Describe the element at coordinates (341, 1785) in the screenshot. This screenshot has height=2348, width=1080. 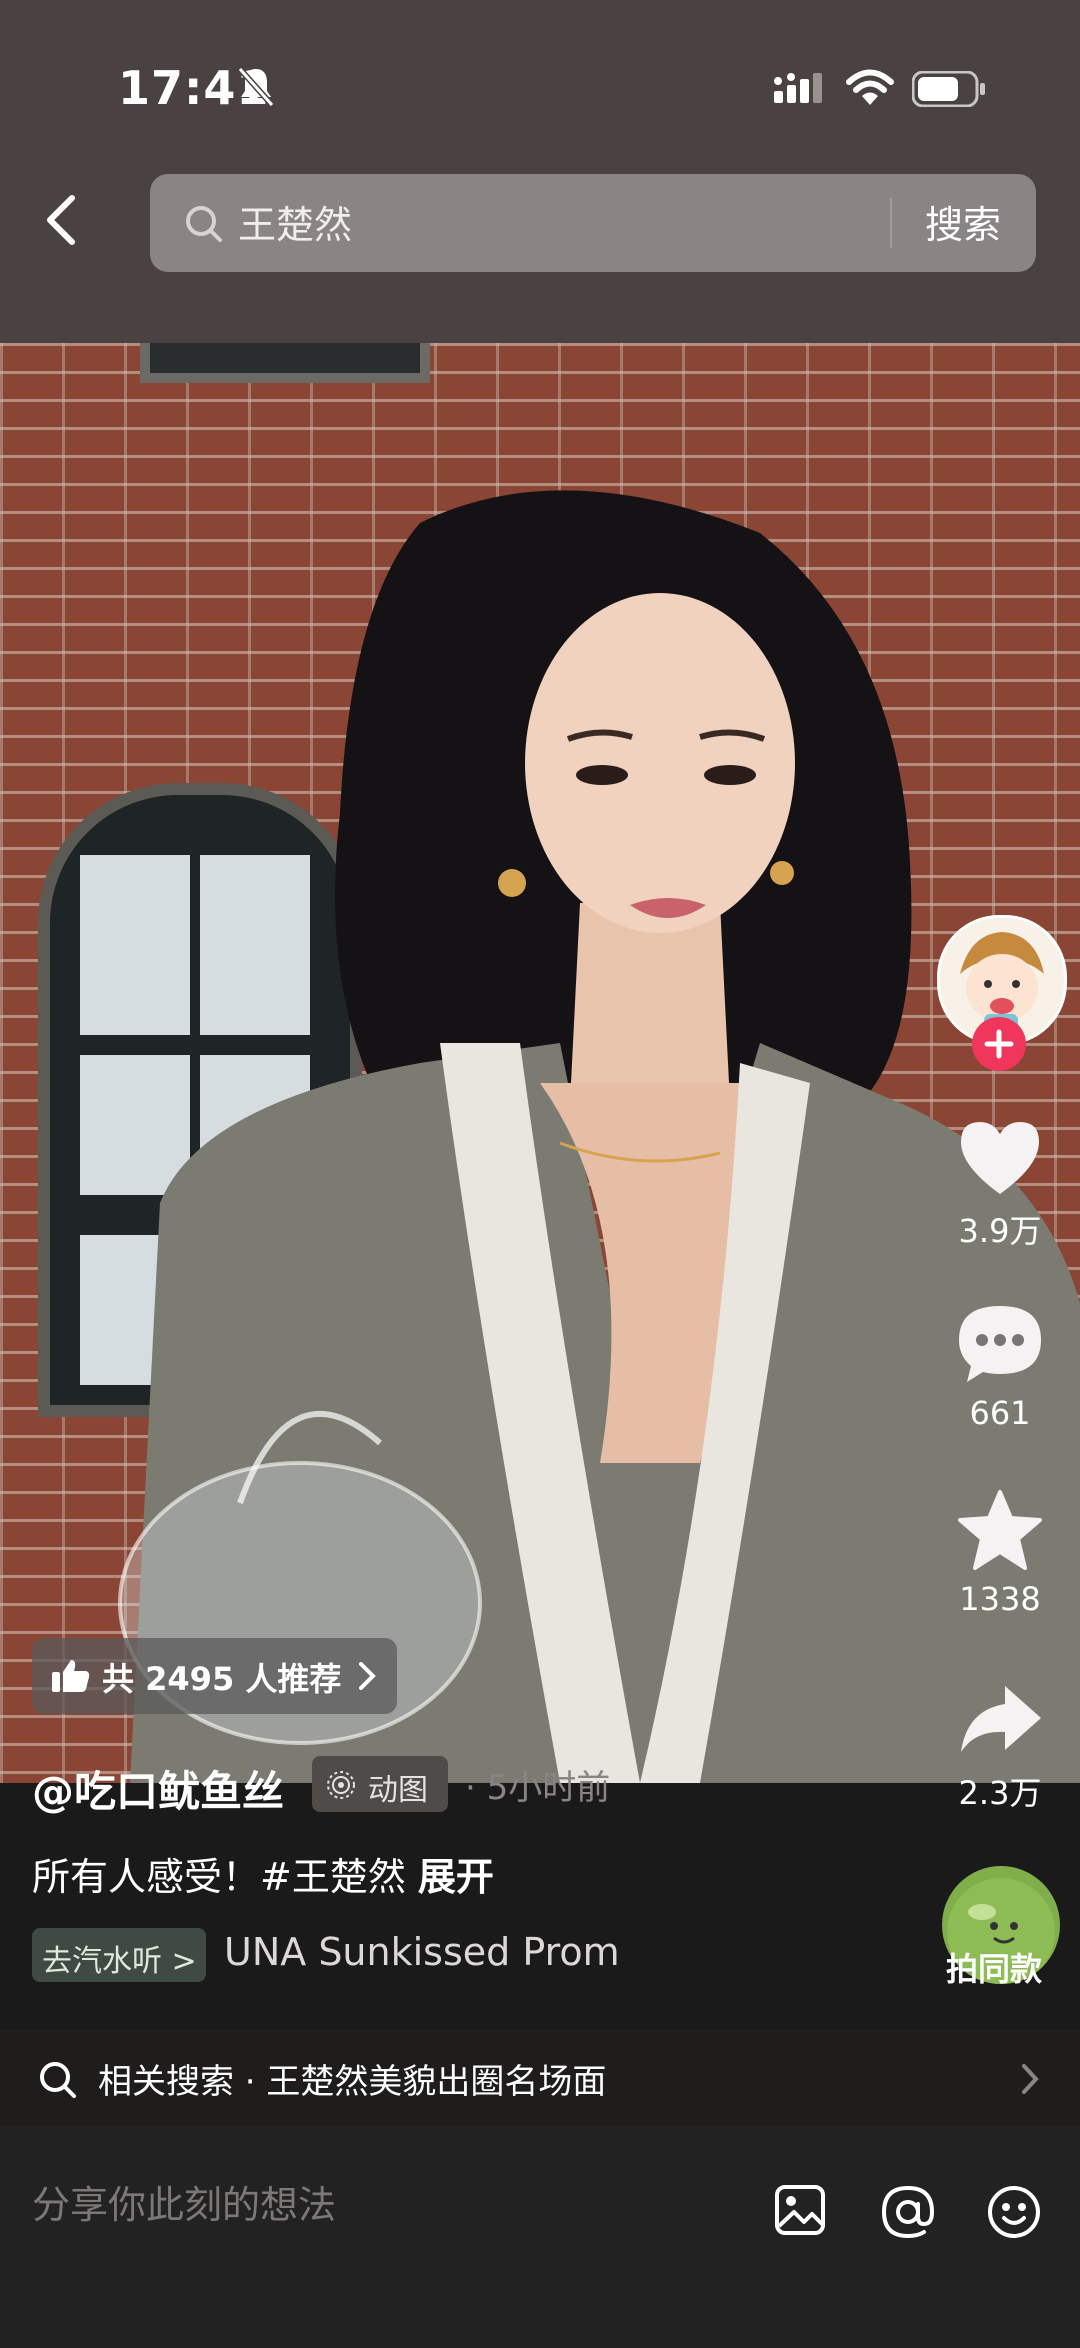
I see `live-photo-icon` at that location.